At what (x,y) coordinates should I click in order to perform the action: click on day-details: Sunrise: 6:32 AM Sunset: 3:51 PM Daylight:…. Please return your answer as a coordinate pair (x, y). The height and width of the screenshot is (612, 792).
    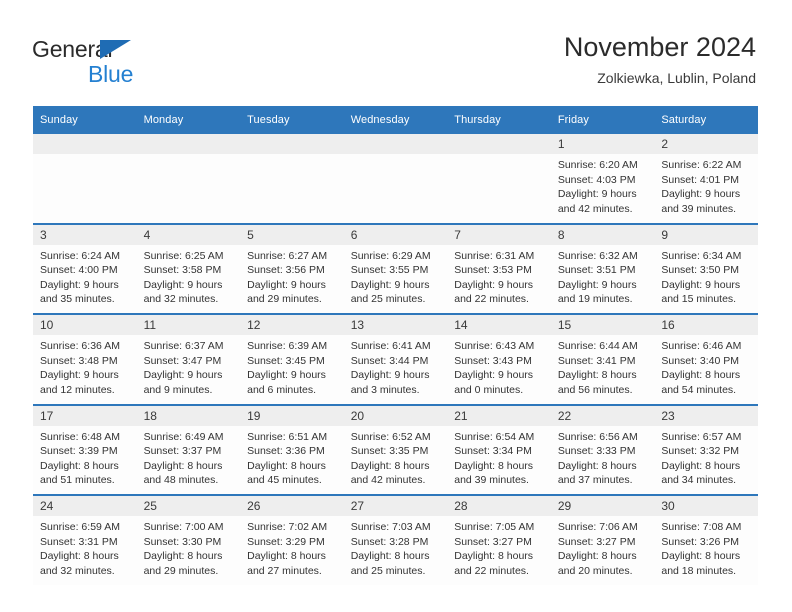
    Looking at the image, I should click on (603, 276).